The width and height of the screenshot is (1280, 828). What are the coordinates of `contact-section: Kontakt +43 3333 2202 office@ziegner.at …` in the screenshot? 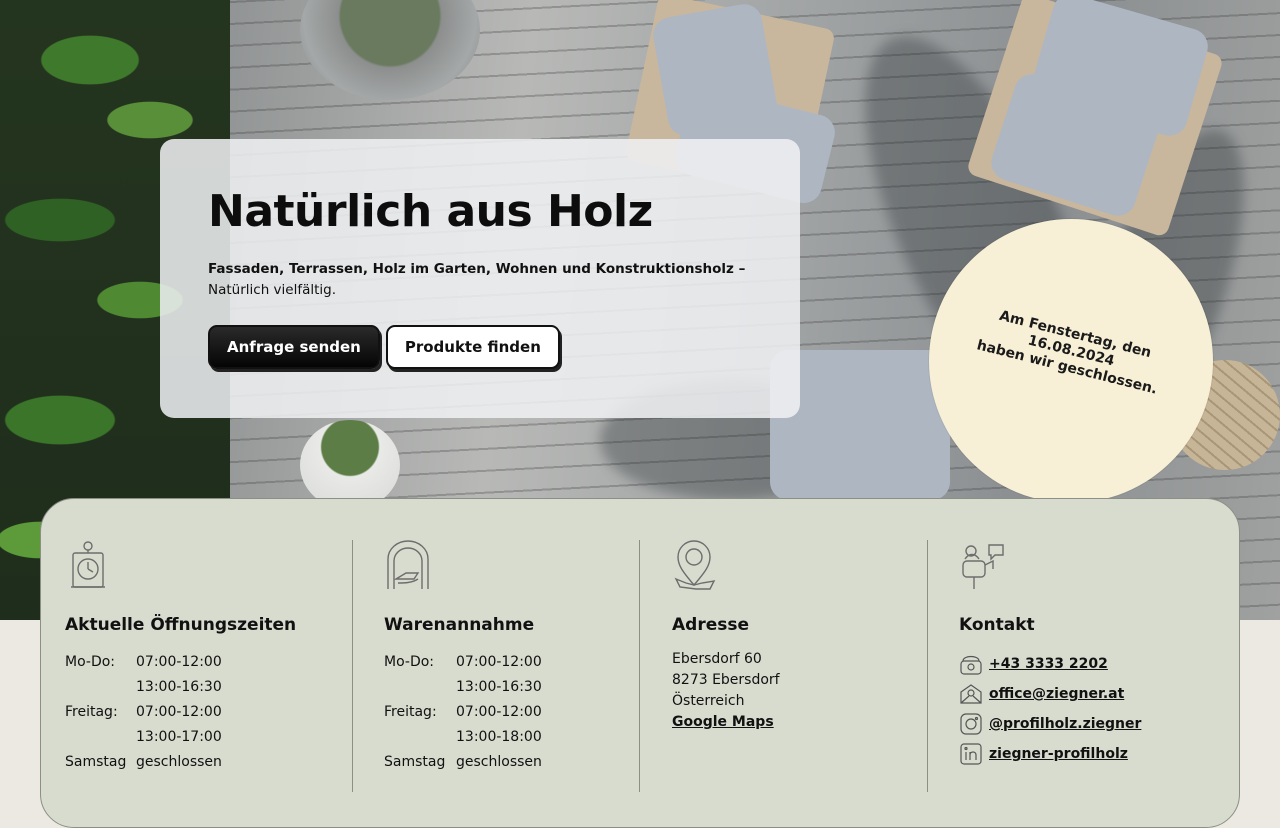 It's located at (1089, 665).